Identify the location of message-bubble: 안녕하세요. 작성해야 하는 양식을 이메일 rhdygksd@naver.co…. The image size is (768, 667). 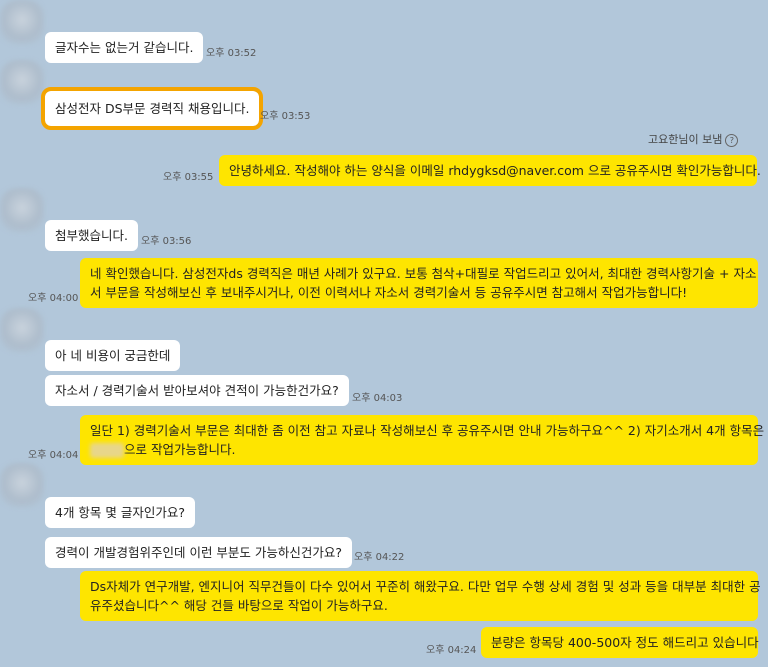
(490, 170).